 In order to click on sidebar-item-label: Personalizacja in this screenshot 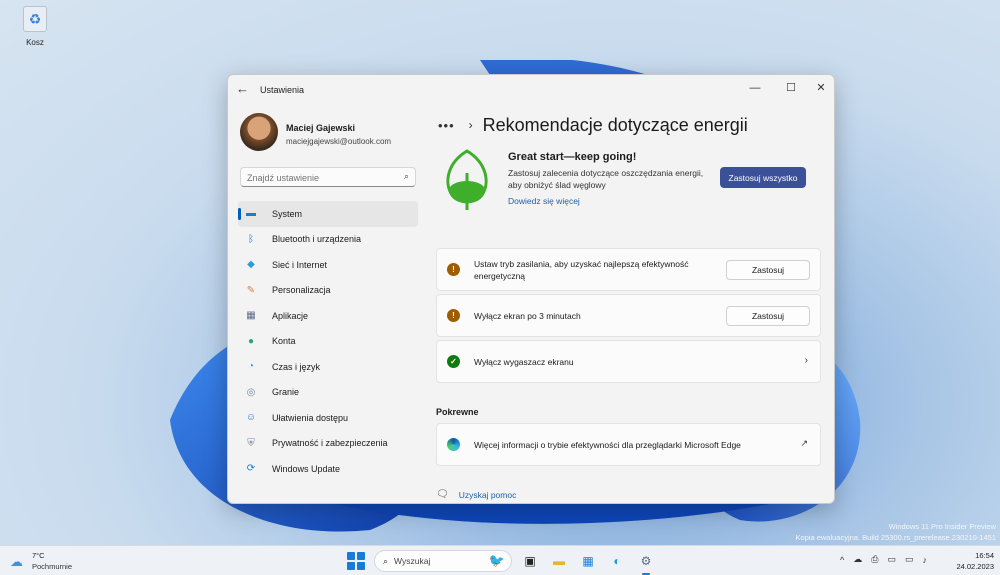, I will do `click(301, 290)`.